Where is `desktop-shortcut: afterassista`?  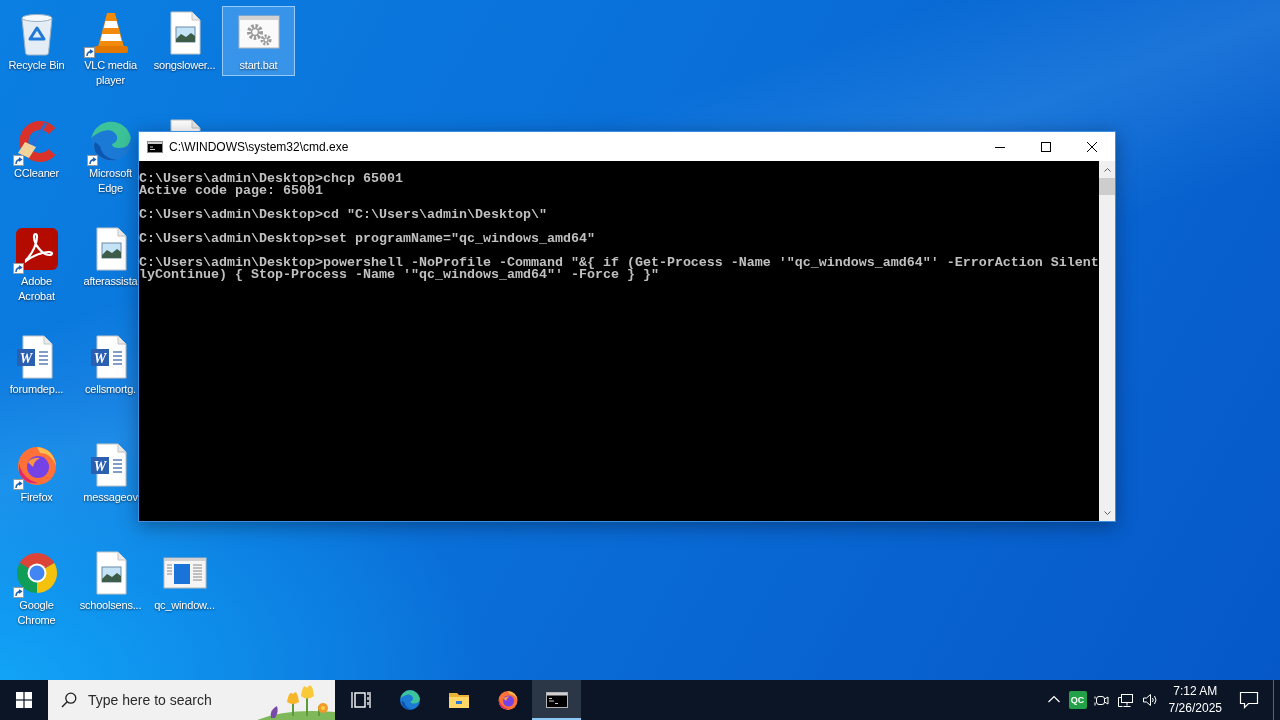 desktop-shortcut: afterassista is located at coordinates (110, 257).